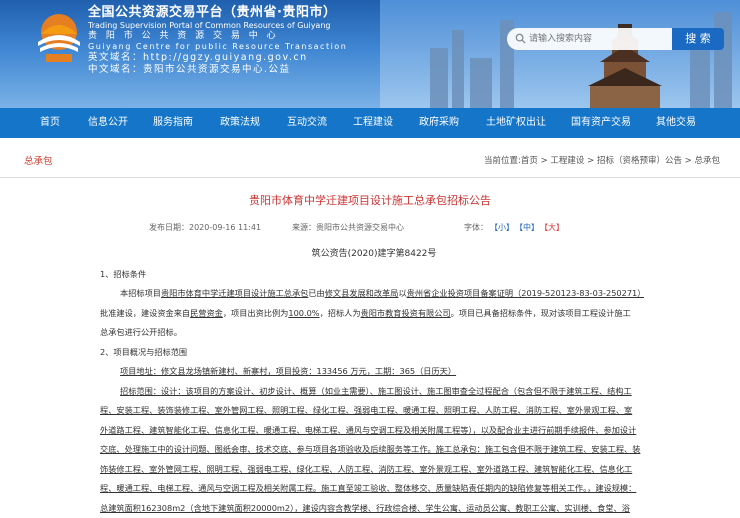 This screenshot has width=740, height=518. I want to click on section-heading: 2、项目概况与招标范围, so click(372, 353).